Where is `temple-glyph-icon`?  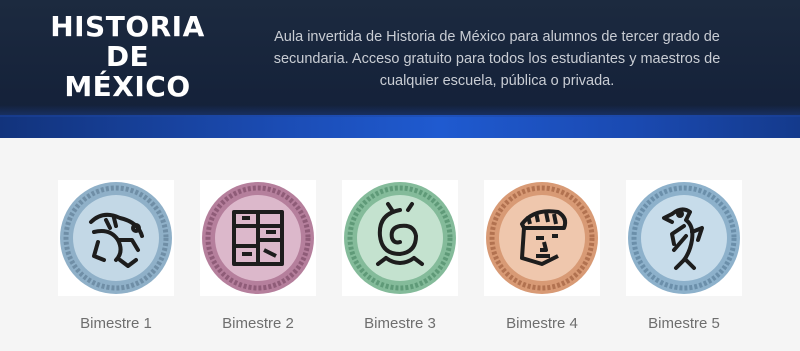 temple-glyph-icon is located at coordinates (258, 238).